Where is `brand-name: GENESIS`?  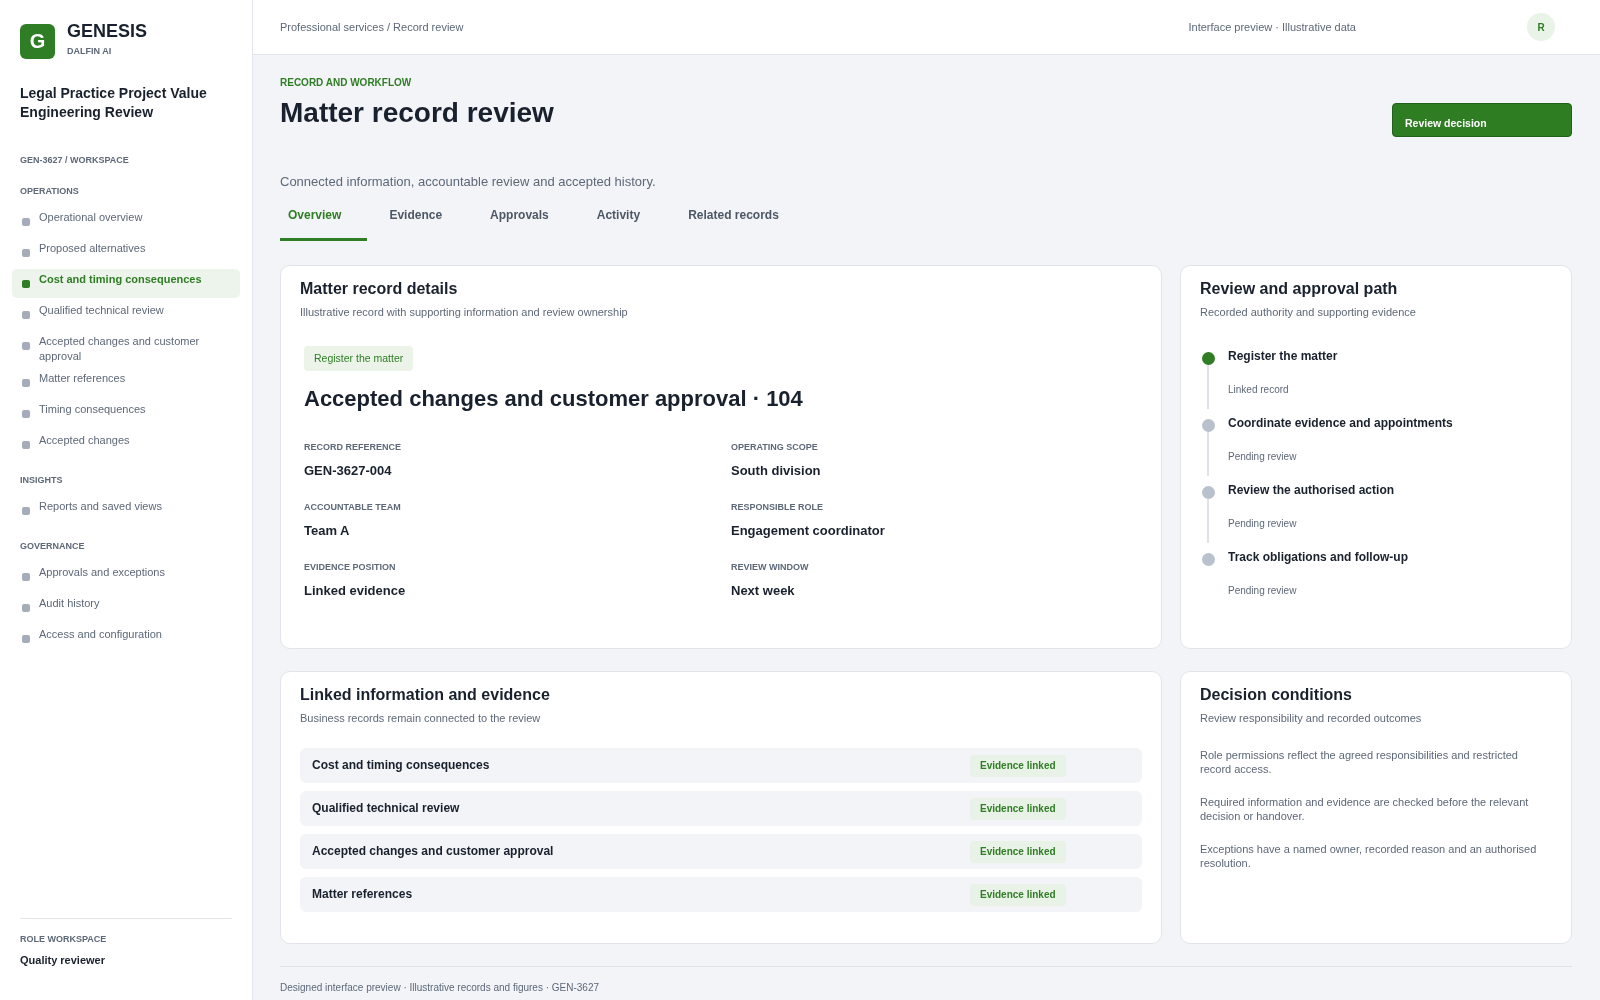
brand-name: GENESIS is located at coordinates (107, 31).